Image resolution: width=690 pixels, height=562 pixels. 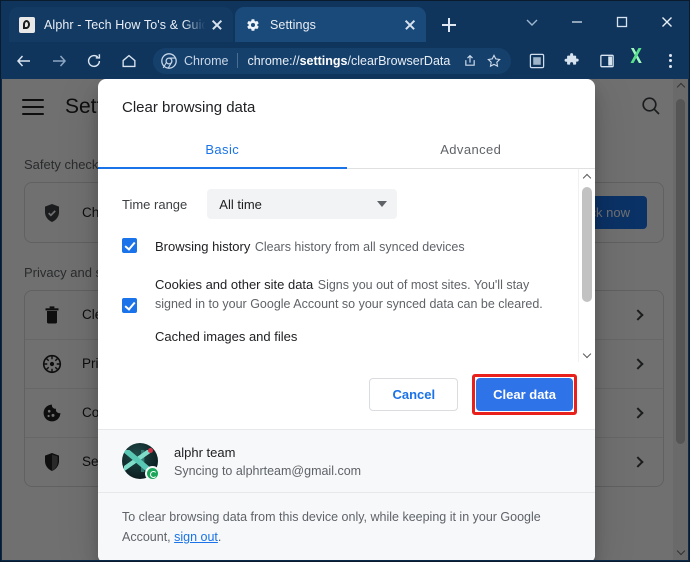 I want to click on scroll-down-arrow-icon, so click(x=587, y=354).